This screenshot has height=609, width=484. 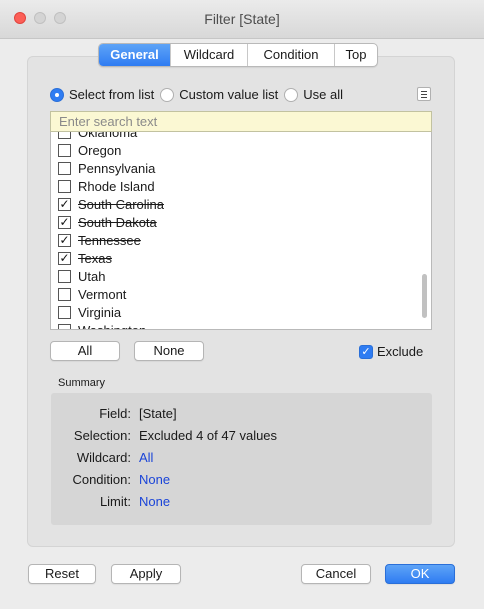 What do you see at coordinates (241, 313) in the screenshot?
I see `list-item: Virginia` at bounding box center [241, 313].